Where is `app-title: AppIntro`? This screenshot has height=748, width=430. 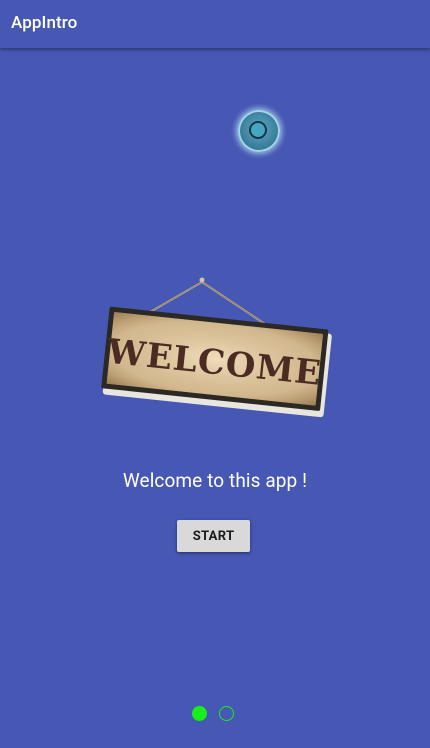
app-title: AppIntro is located at coordinates (44, 23).